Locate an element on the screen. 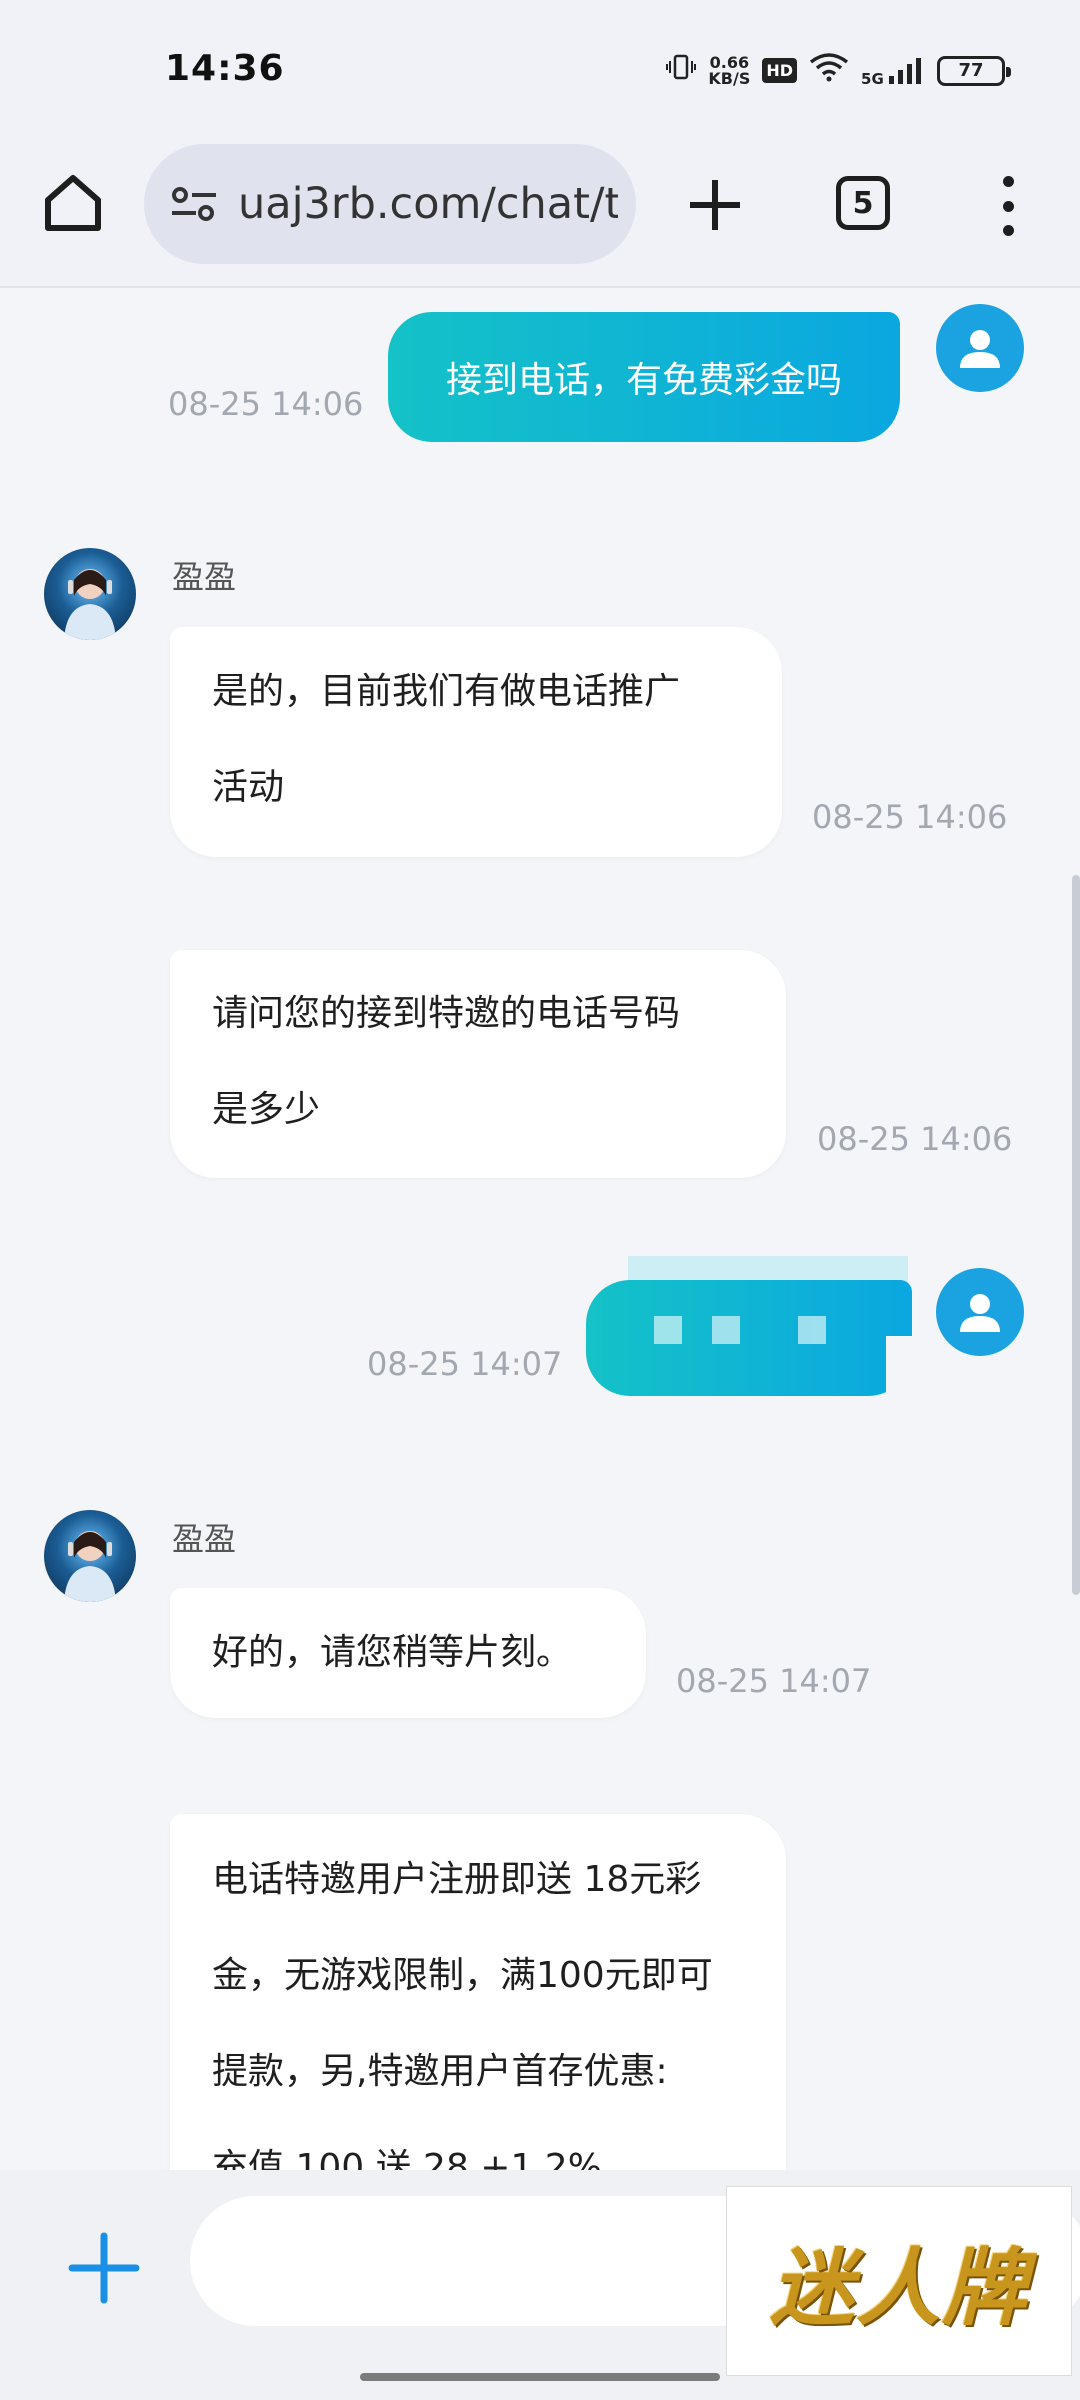 The width and height of the screenshot is (1080, 2400). message-line: 电话特邀用户注册即送 18元彩 is located at coordinates (457, 1879).